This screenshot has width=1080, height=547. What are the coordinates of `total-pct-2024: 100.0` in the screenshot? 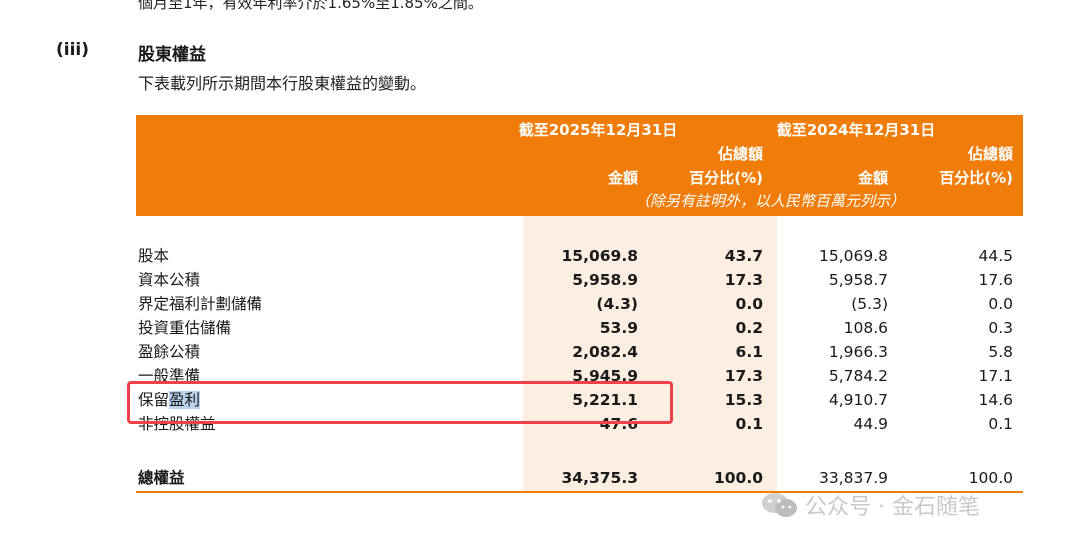 It's located at (990, 478).